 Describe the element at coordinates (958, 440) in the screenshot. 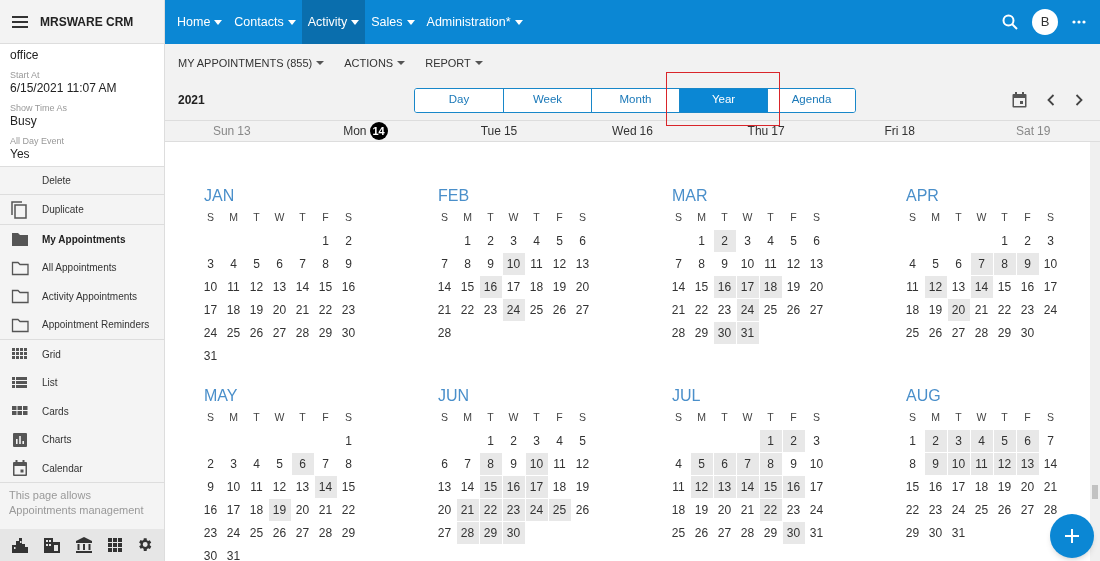

I see `busy-day: 3` at that location.